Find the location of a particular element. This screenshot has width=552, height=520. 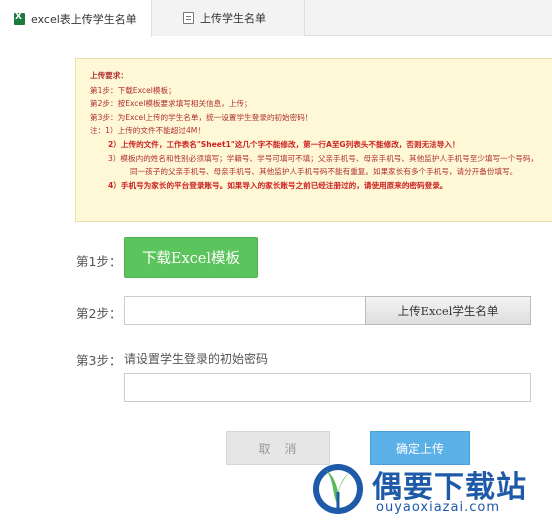

upload-excel-button: 上传Excel学生名单 is located at coordinates (448, 310).